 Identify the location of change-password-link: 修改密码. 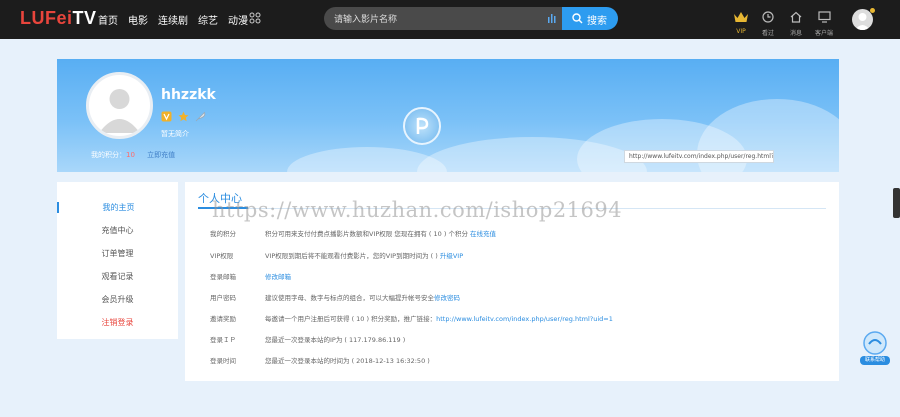
(447, 298).